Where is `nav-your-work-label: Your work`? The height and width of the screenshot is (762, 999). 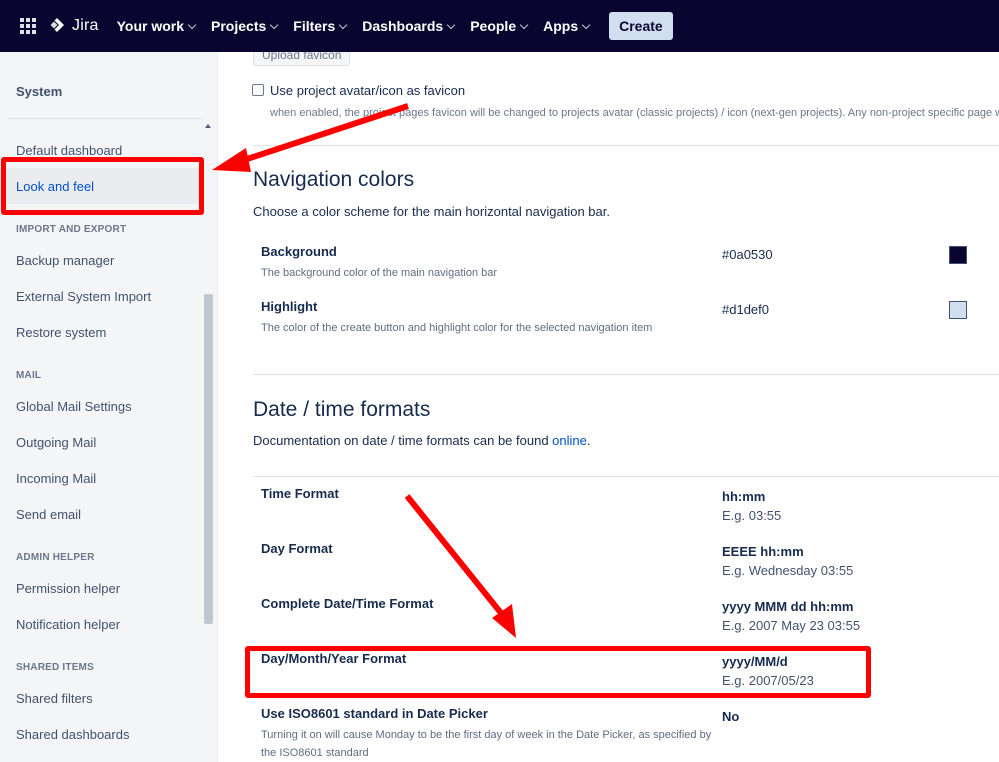 nav-your-work-label: Your work is located at coordinates (150, 26).